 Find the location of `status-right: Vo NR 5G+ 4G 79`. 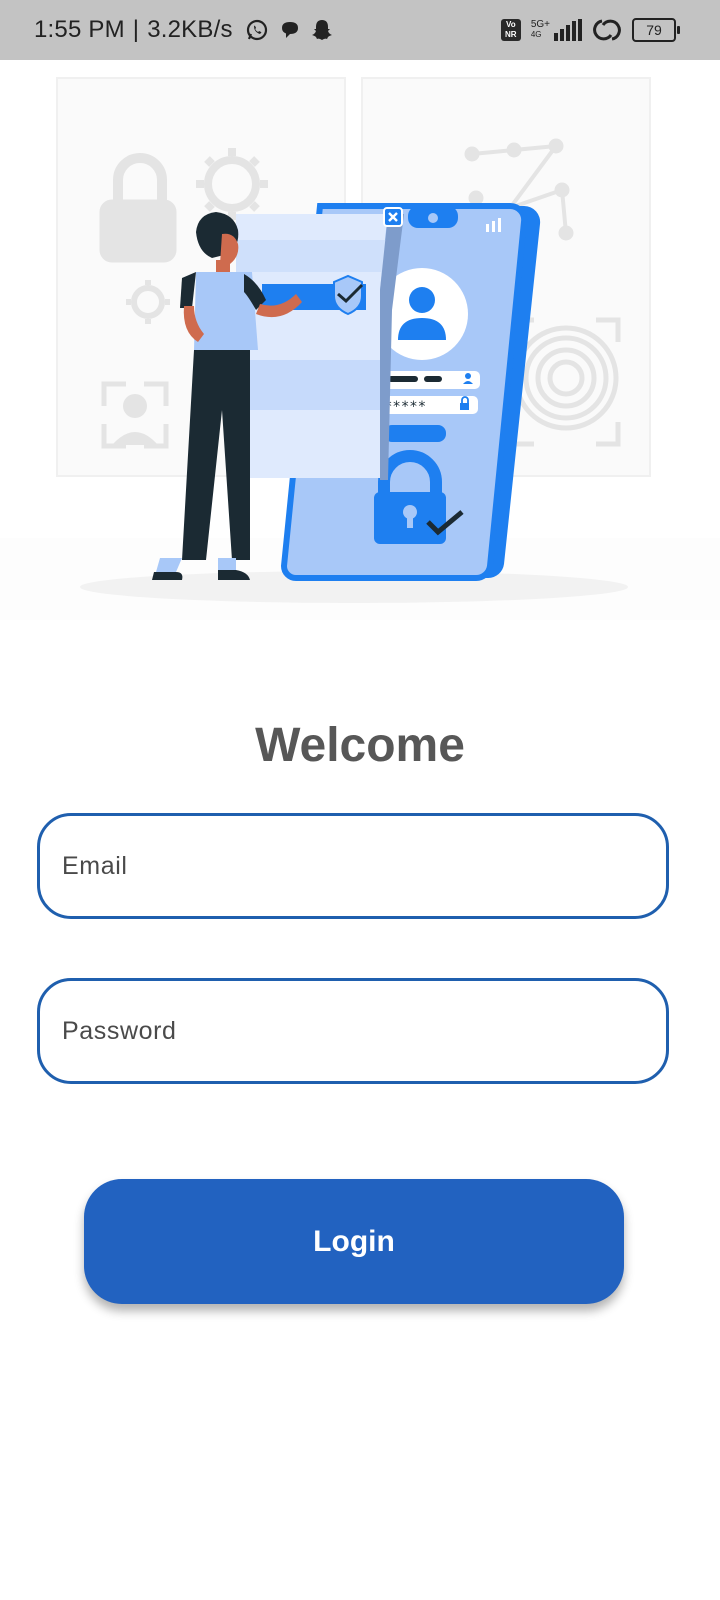

status-right: Vo NR 5G+ 4G 79 is located at coordinates (590, 30).